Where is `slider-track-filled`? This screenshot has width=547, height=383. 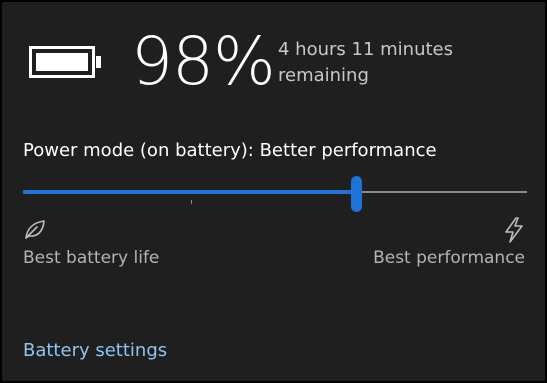
slider-track-filled is located at coordinates (189, 192).